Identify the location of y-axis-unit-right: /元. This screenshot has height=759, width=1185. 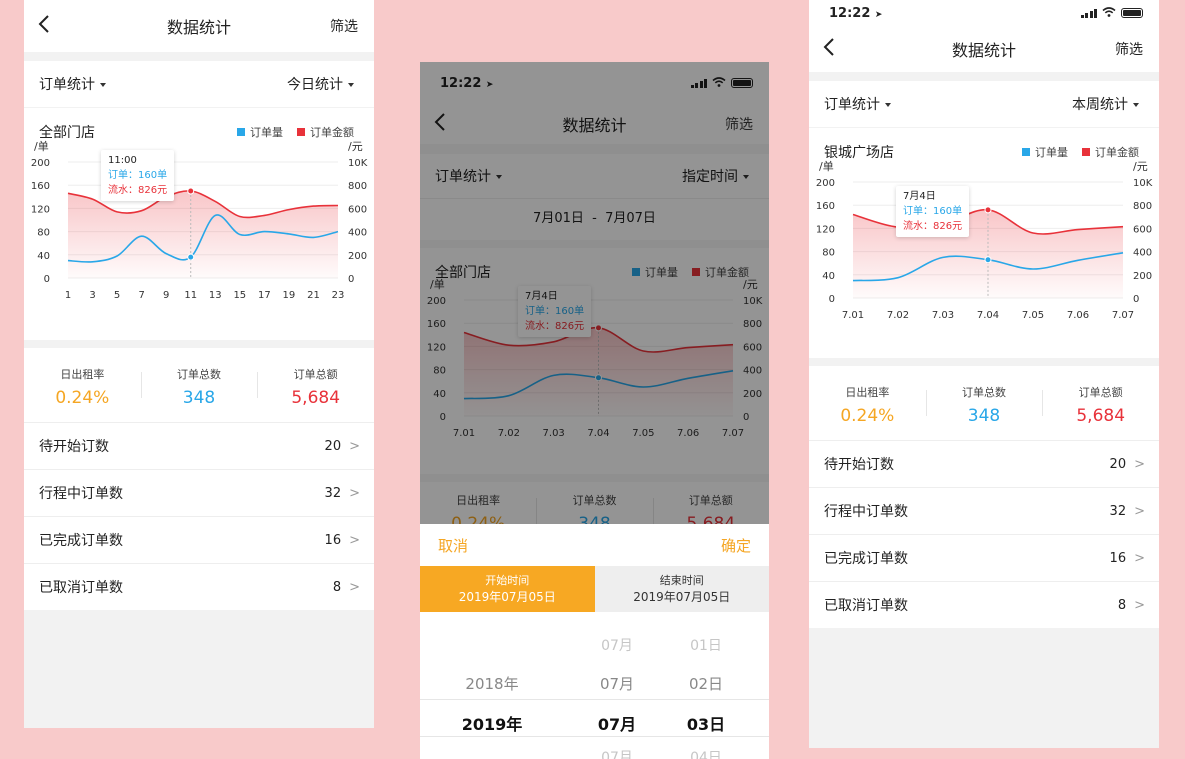
(1140, 166).